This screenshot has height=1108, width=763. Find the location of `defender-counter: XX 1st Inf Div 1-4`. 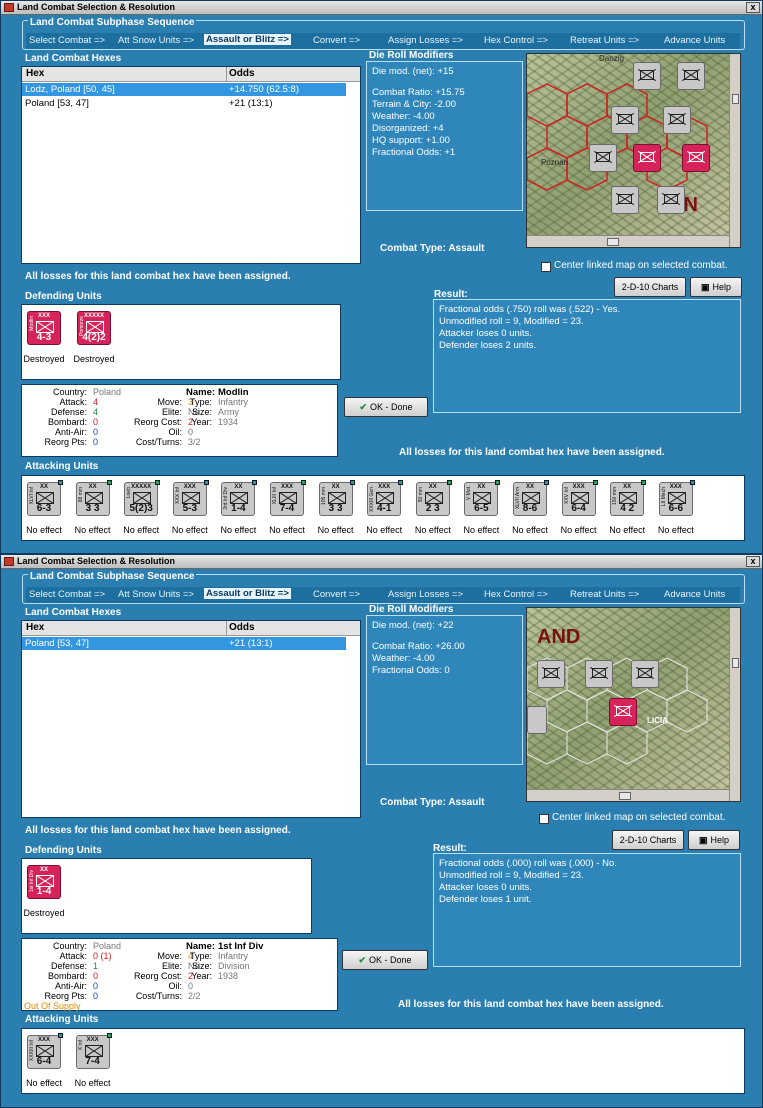

defender-counter: XX 1st Inf Div 1-4 is located at coordinates (44, 882).